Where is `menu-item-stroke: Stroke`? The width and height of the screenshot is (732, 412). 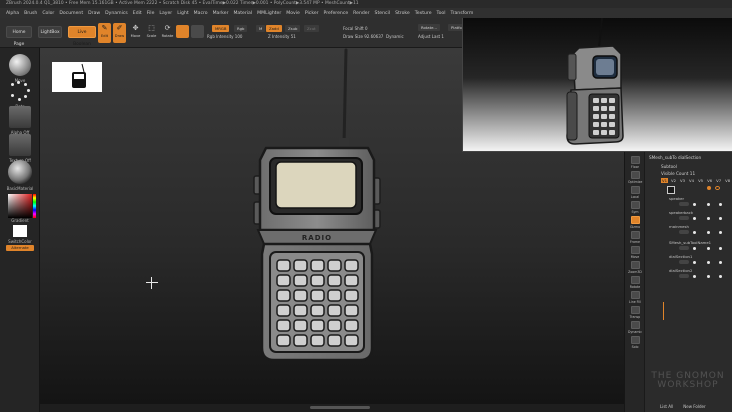 menu-item-stroke: Stroke is located at coordinates (402, 13).